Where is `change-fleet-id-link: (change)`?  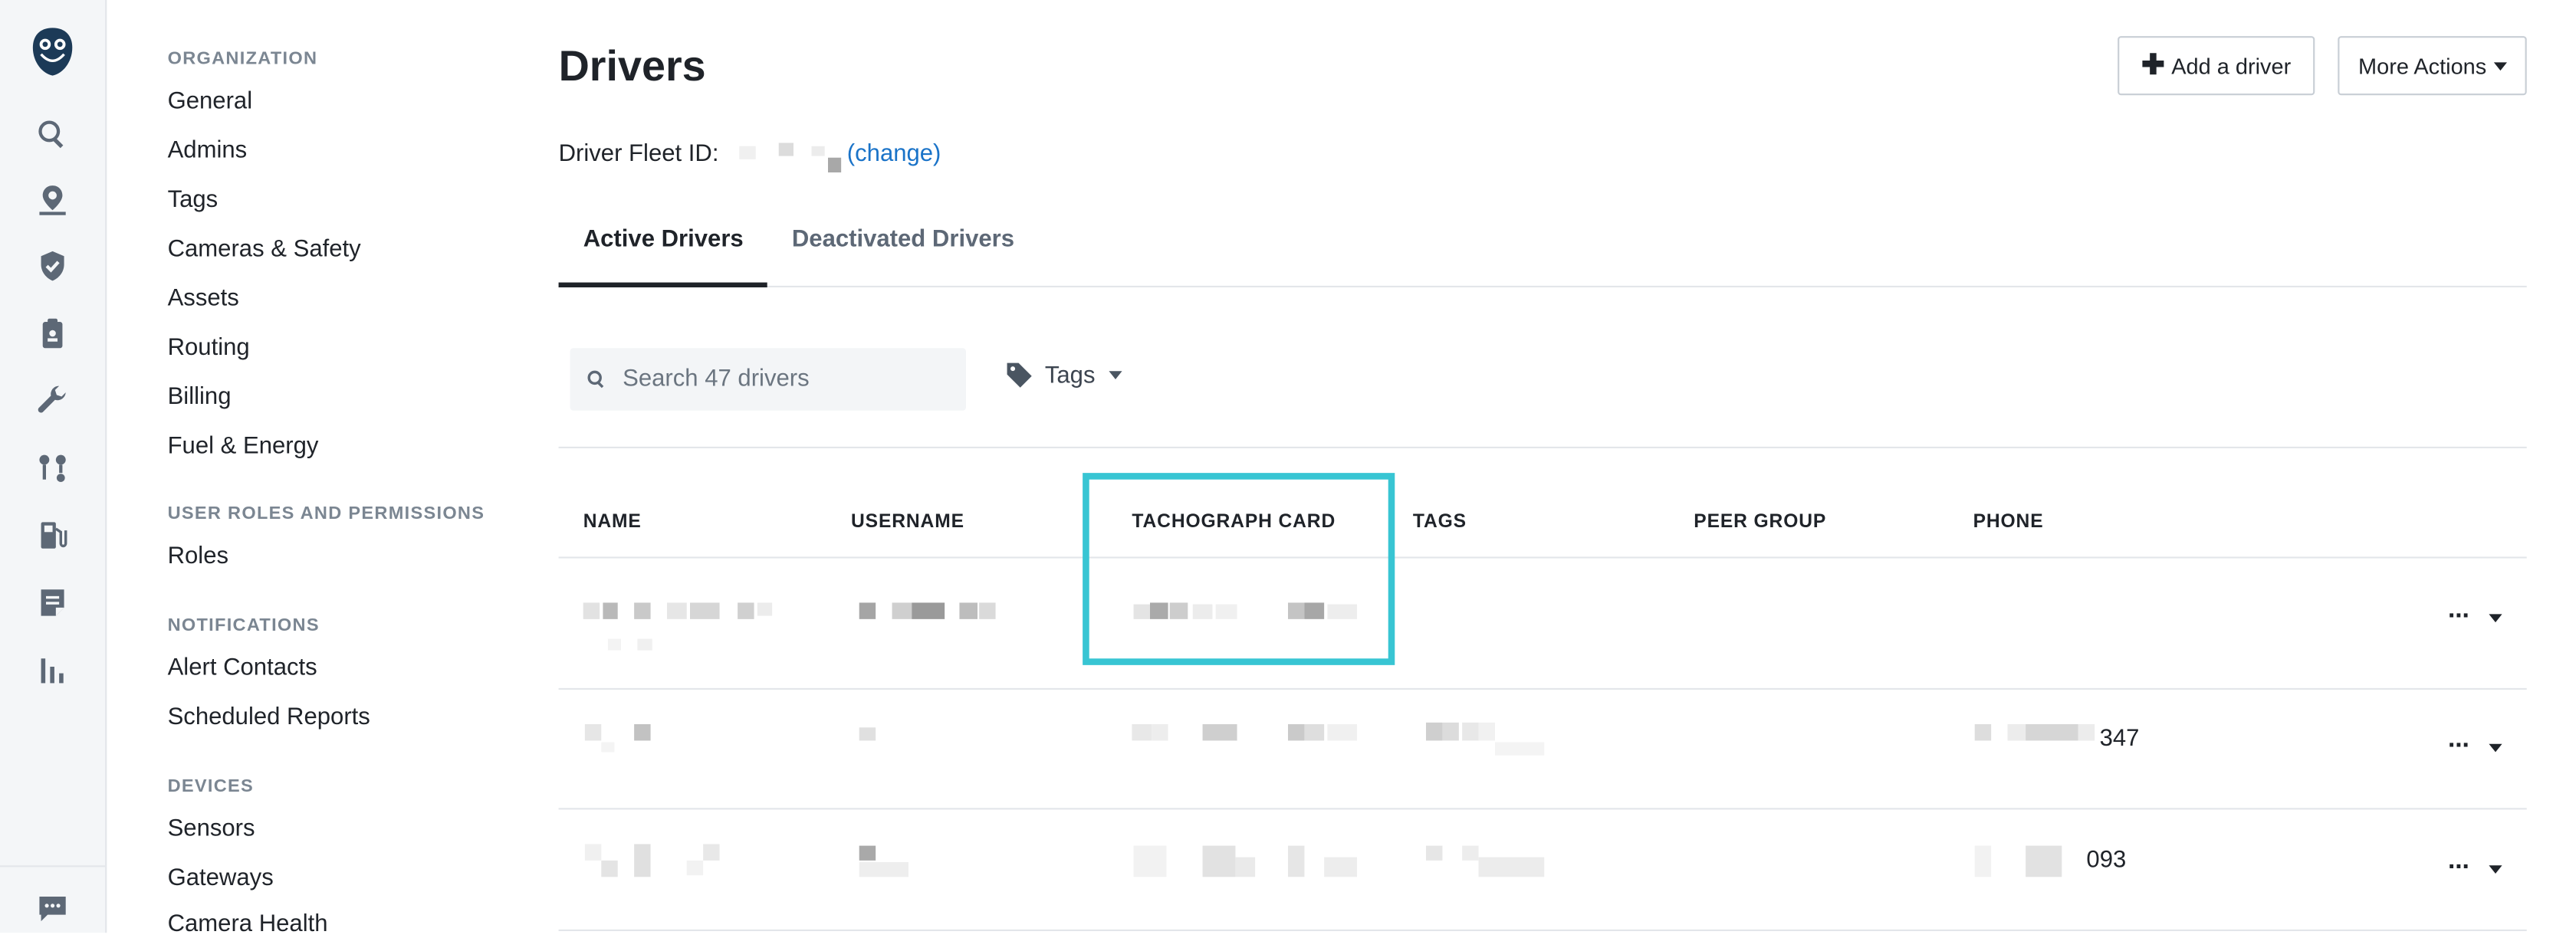
change-fleet-id-link: (change) is located at coordinates (894, 154).